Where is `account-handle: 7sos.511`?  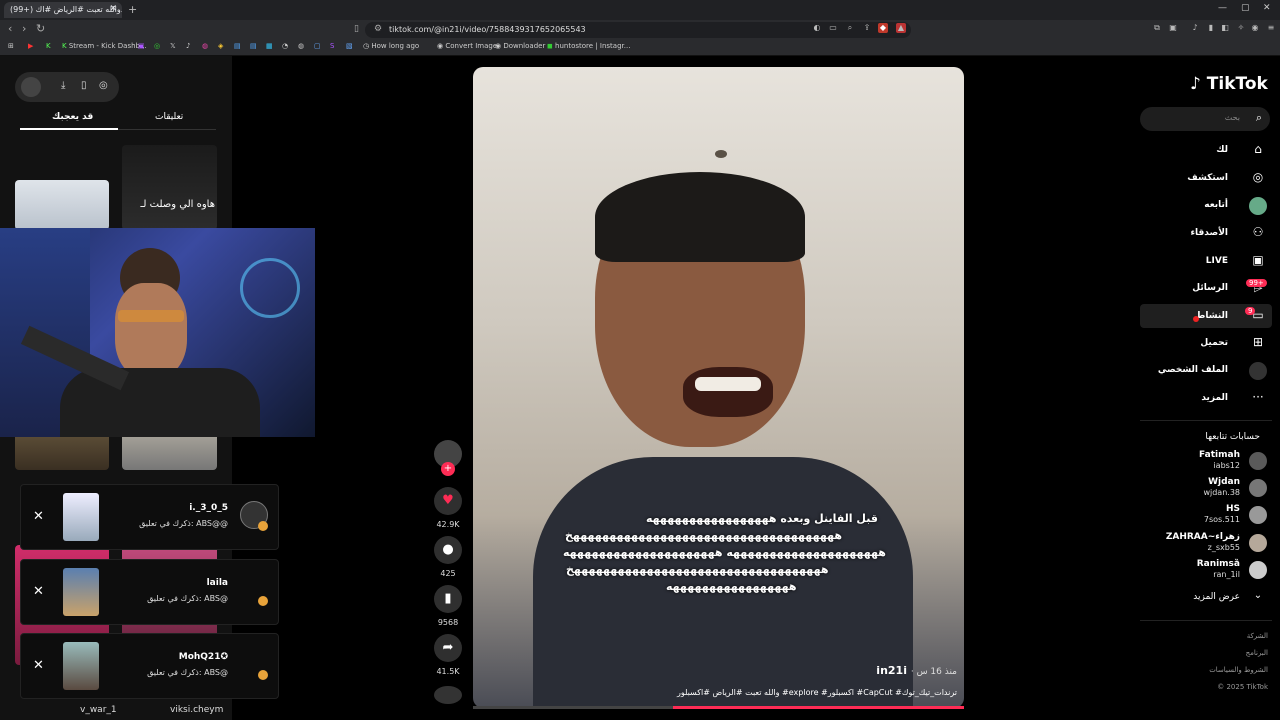
account-handle: 7sos.511 is located at coordinates (1222, 519).